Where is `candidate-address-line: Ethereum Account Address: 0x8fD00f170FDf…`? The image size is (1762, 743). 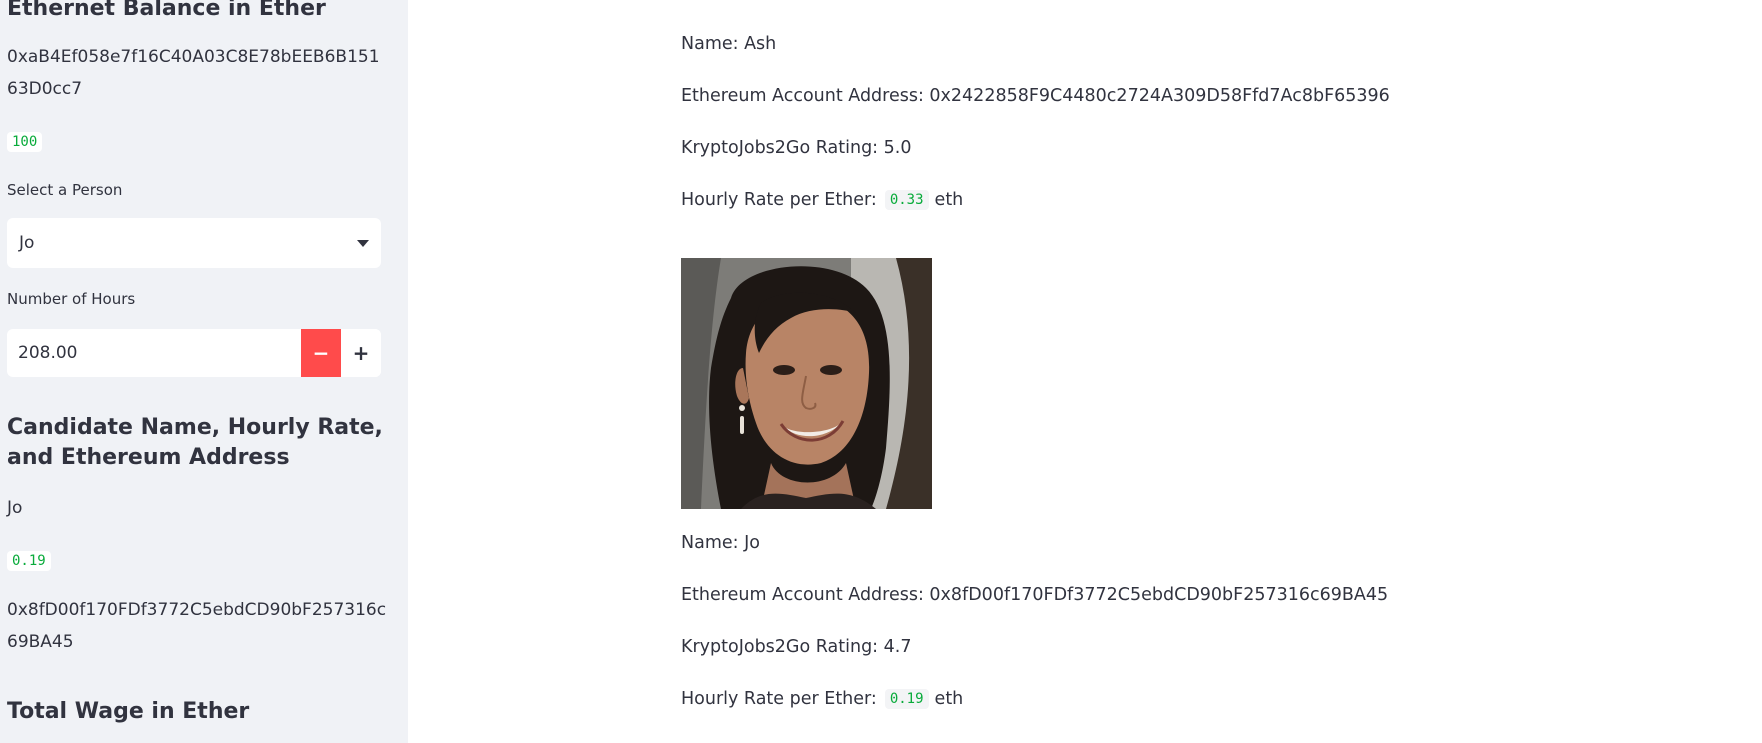 candidate-address-line: Ethereum Account Address: 0x8fD00f170FDf… is located at coordinates (1035, 595).